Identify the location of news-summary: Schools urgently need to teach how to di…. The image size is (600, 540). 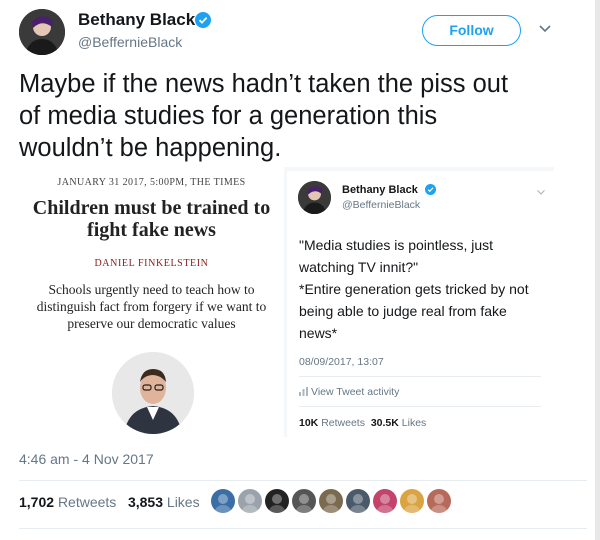
(151, 306).